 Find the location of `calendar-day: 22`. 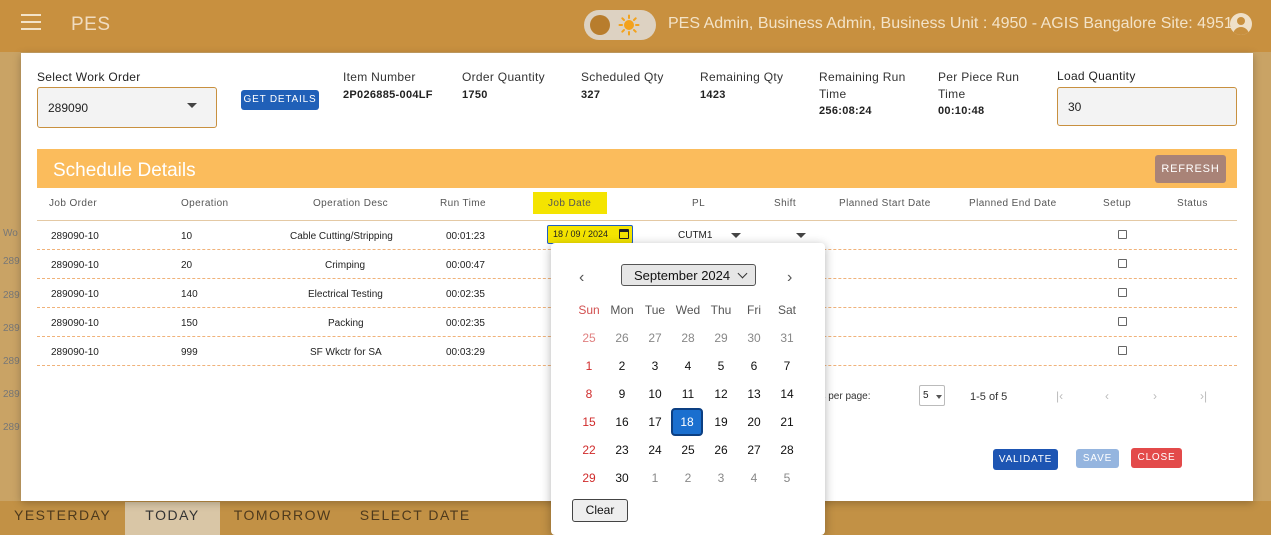

calendar-day: 22 is located at coordinates (589, 450).